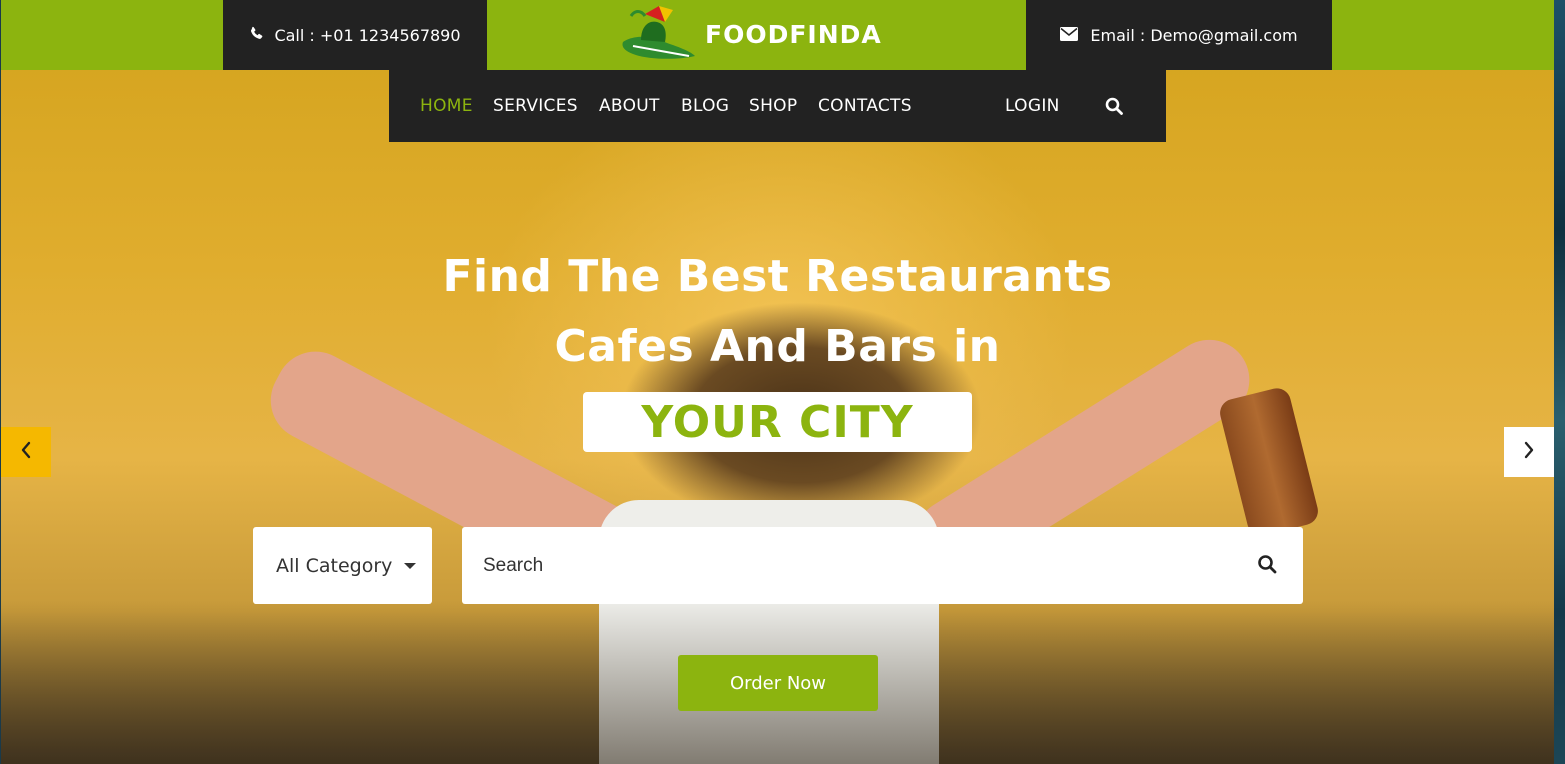 This screenshot has width=1565, height=764. What do you see at coordinates (777, 276) in the screenshot?
I see `hero-headline-line1: Find The Best Restaurants` at bounding box center [777, 276].